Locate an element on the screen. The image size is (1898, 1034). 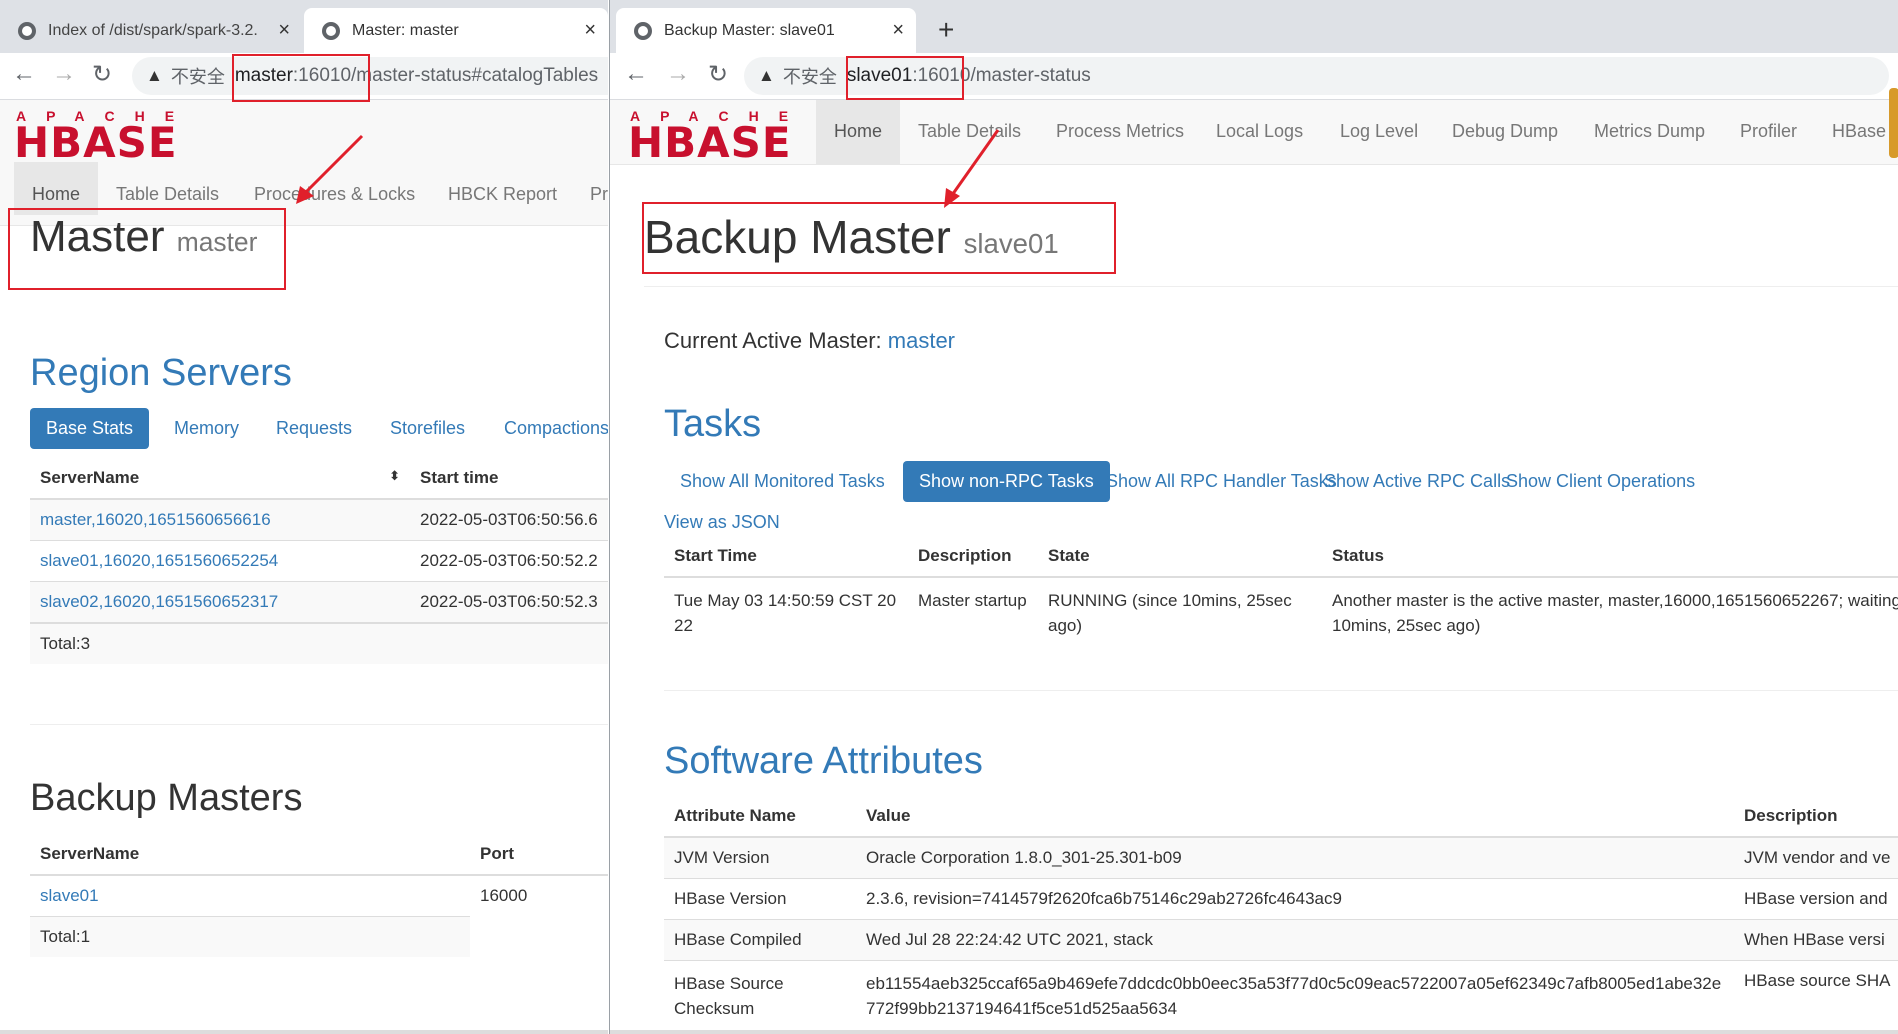
nav-hbck-report: HBCK Report is located at coordinates (502, 194).